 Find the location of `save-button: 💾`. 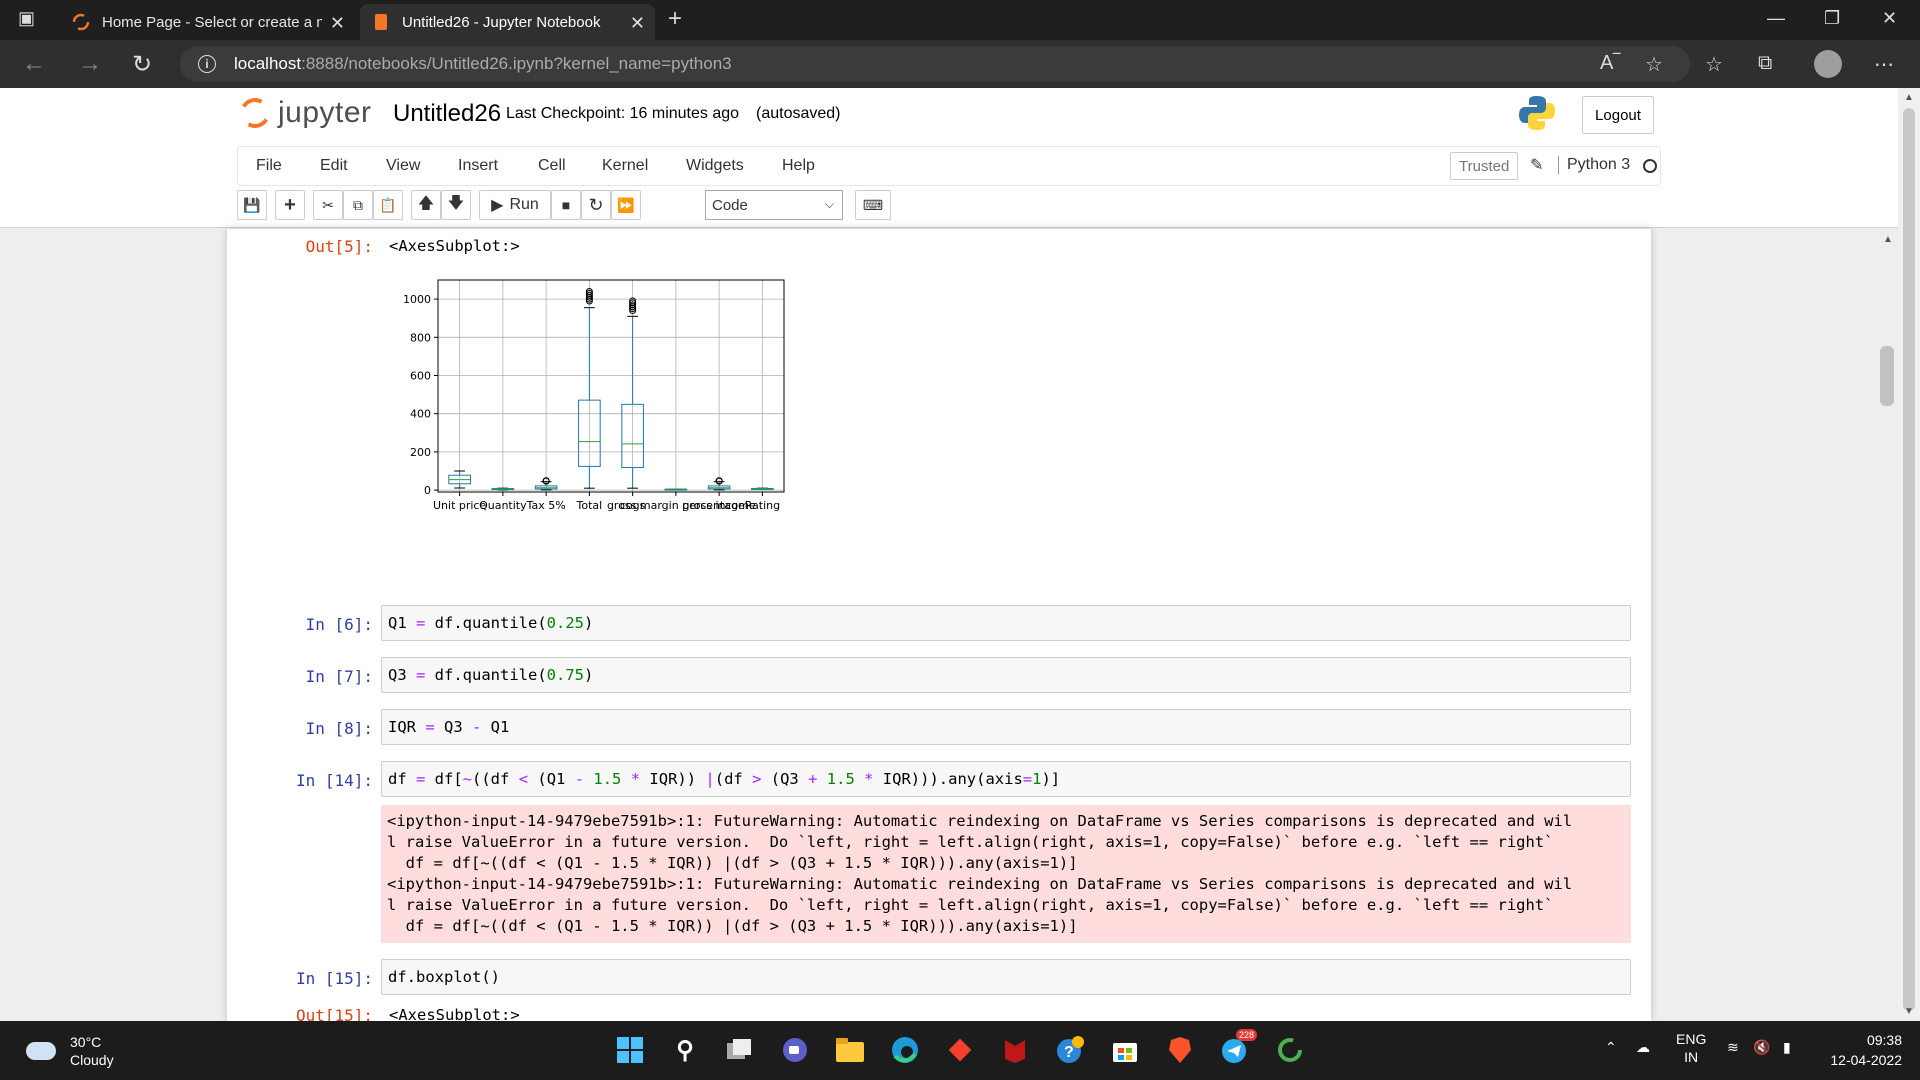

save-button: 💾 is located at coordinates (252, 205).